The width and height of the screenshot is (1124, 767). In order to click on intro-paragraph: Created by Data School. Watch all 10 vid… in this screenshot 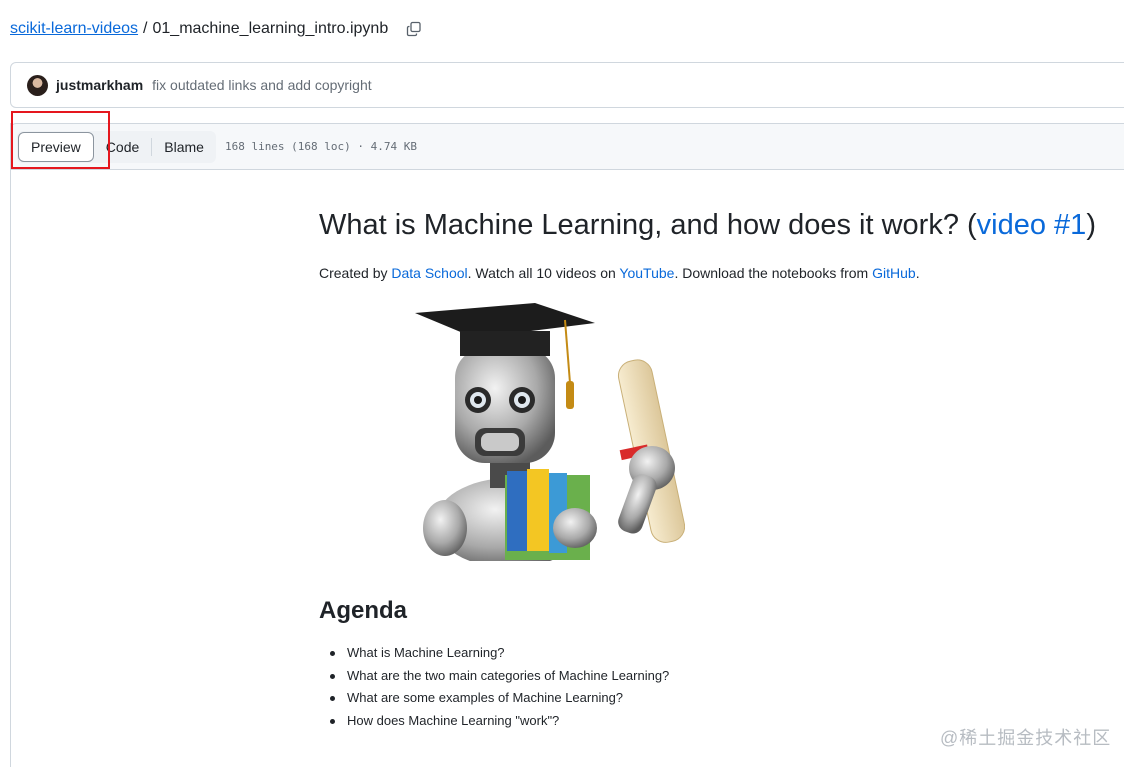, I will do `click(719, 273)`.